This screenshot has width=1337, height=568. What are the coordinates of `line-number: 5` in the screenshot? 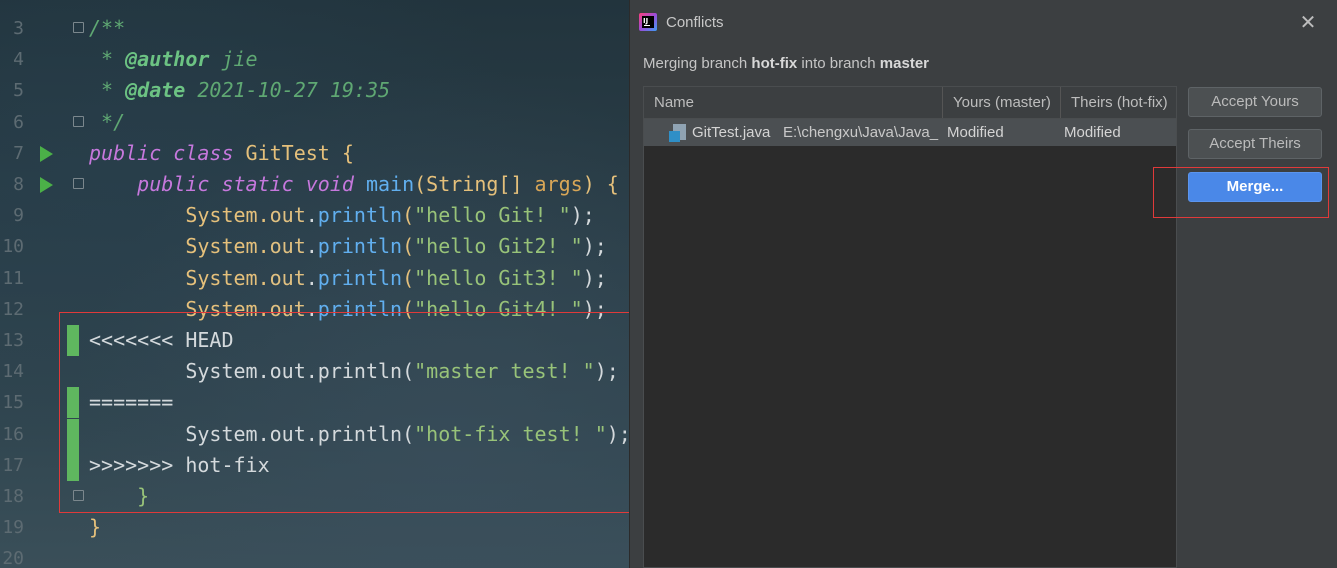 It's located at (18, 91).